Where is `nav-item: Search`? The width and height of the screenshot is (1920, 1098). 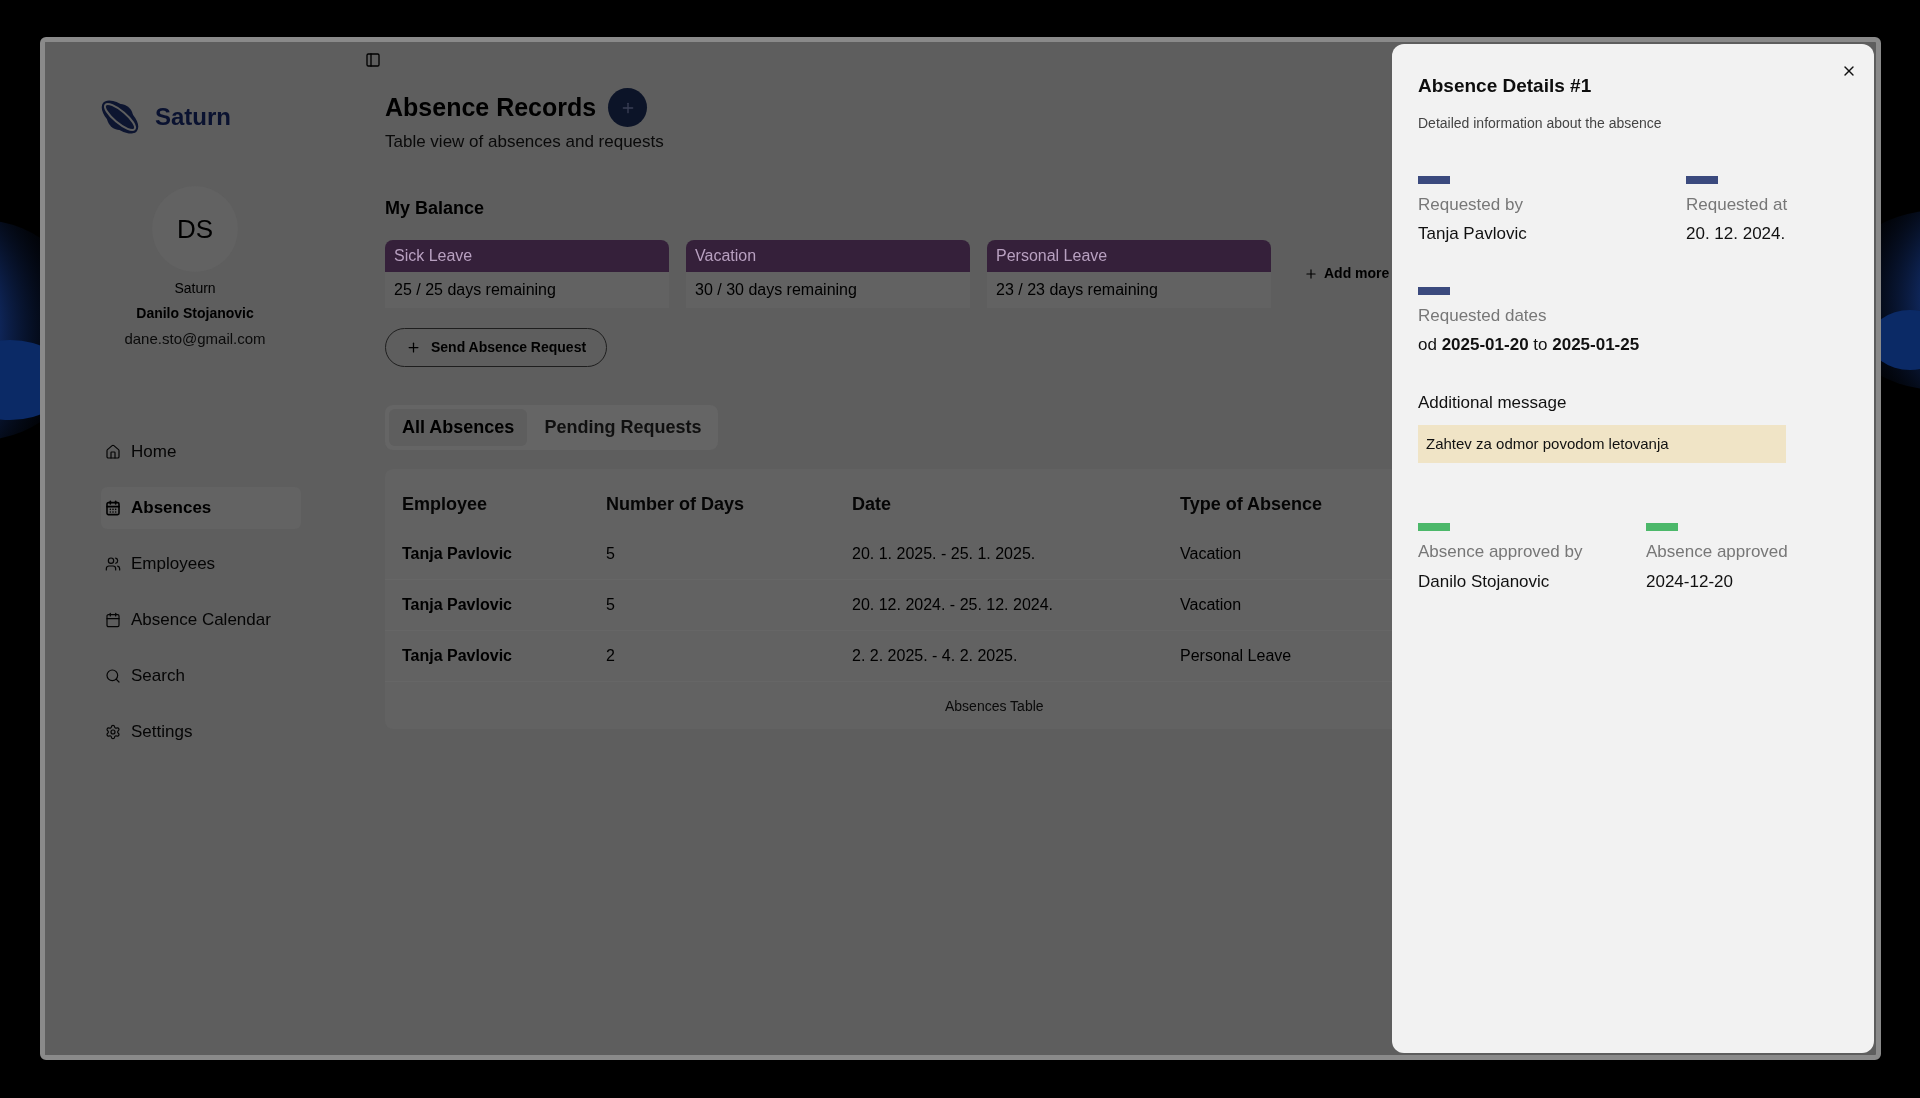
nav-item: Search is located at coordinates (201, 675).